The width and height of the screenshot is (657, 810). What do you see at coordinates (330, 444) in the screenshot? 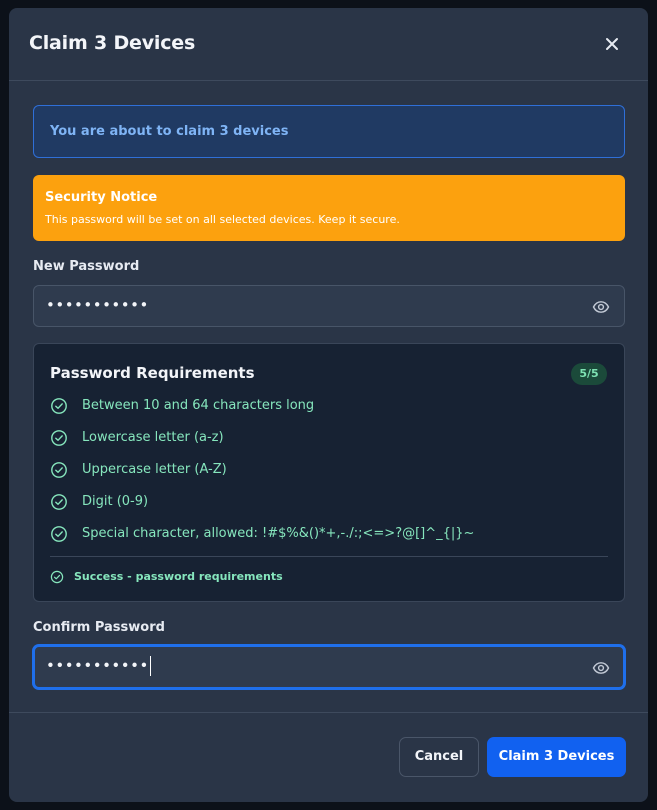
I see `requirement-item: Lowercase letter (a-z)` at bounding box center [330, 444].